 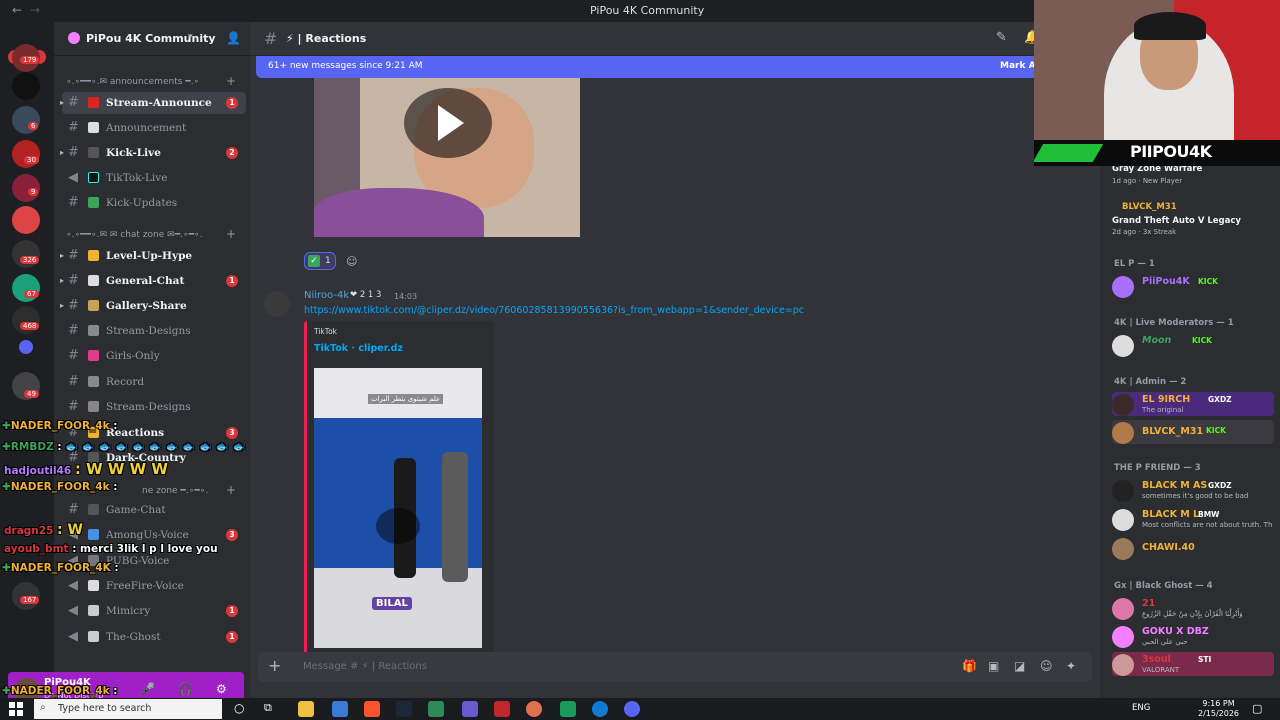 What do you see at coordinates (16, 709) in the screenshot?
I see `windows-start-icon` at bounding box center [16, 709].